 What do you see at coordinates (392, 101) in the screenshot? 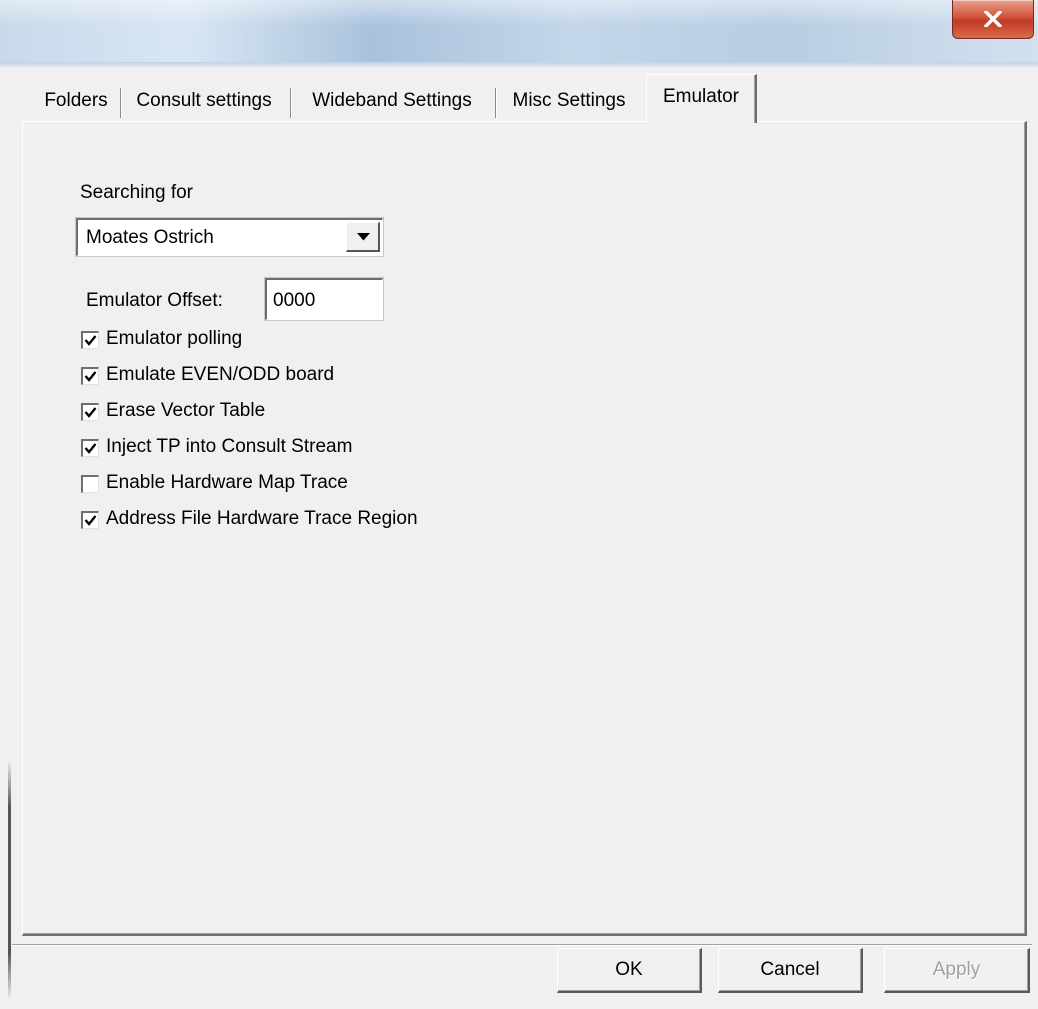
I see `tab-wideband-settings: Wideband Settings` at bounding box center [392, 101].